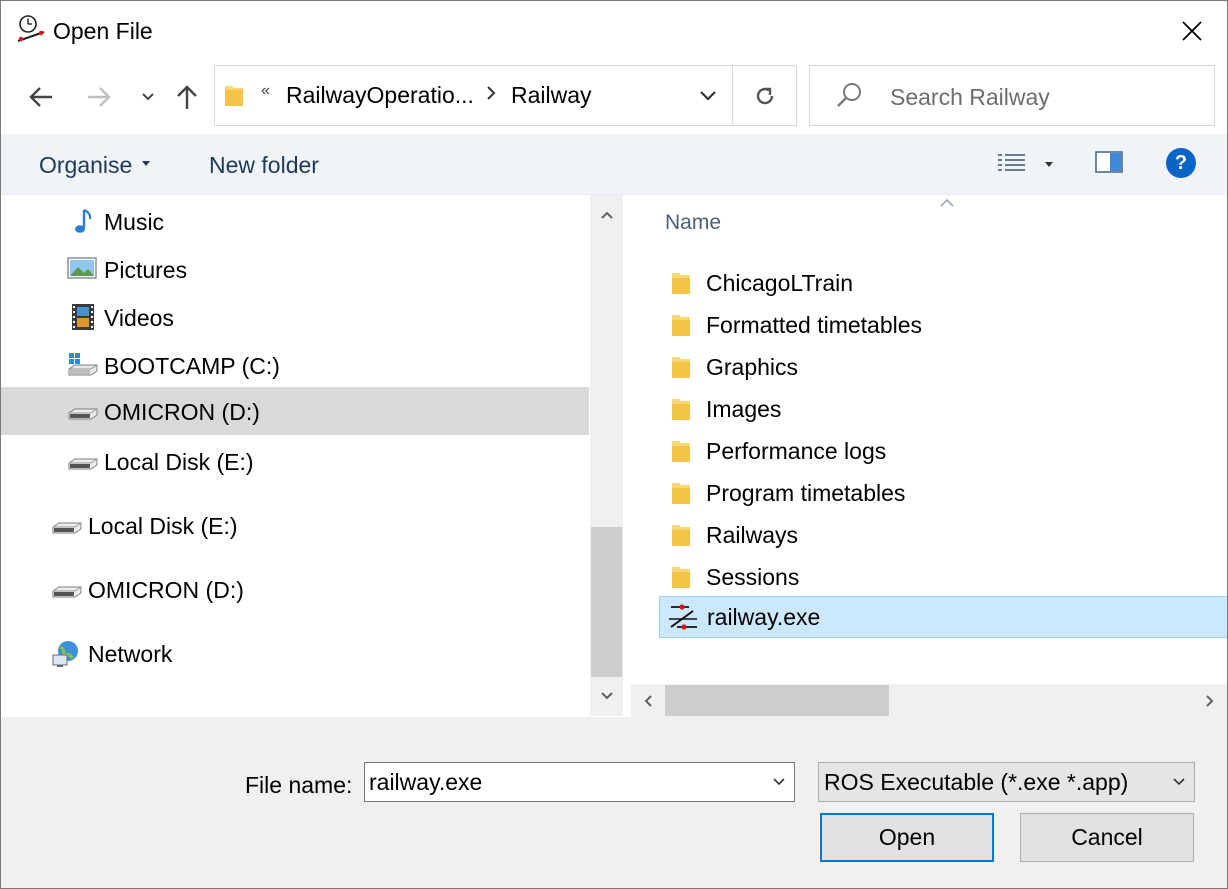 The image size is (1228, 889). Describe the element at coordinates (264, 165) in the screenshot. I see `new-folder-button: New folder` at that location.